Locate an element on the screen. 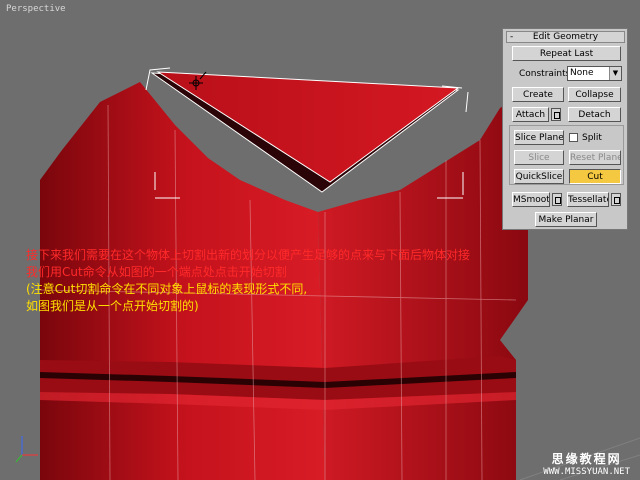  constraints-label: Constraints: is located at coordinates (546, 74).